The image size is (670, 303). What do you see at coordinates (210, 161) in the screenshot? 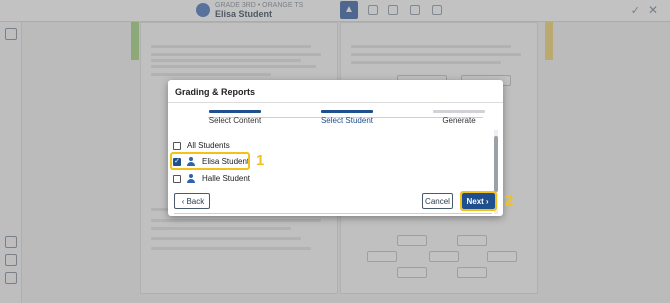
I see `highlight-elisa-row` at bounding box center [210, 161].